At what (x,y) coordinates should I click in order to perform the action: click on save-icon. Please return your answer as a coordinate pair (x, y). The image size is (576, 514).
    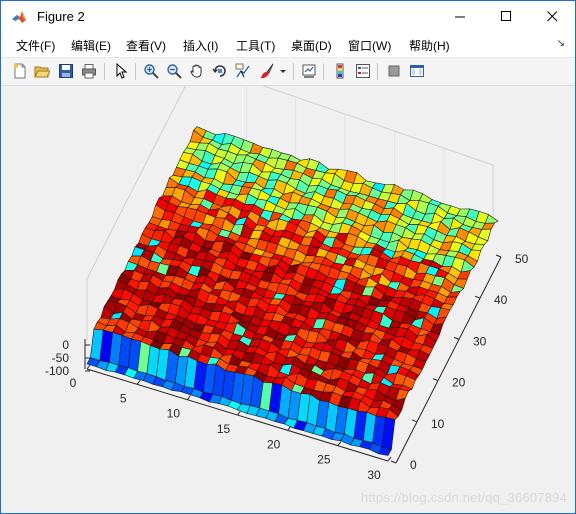
    Looking at the image, I should click on (66, 71).